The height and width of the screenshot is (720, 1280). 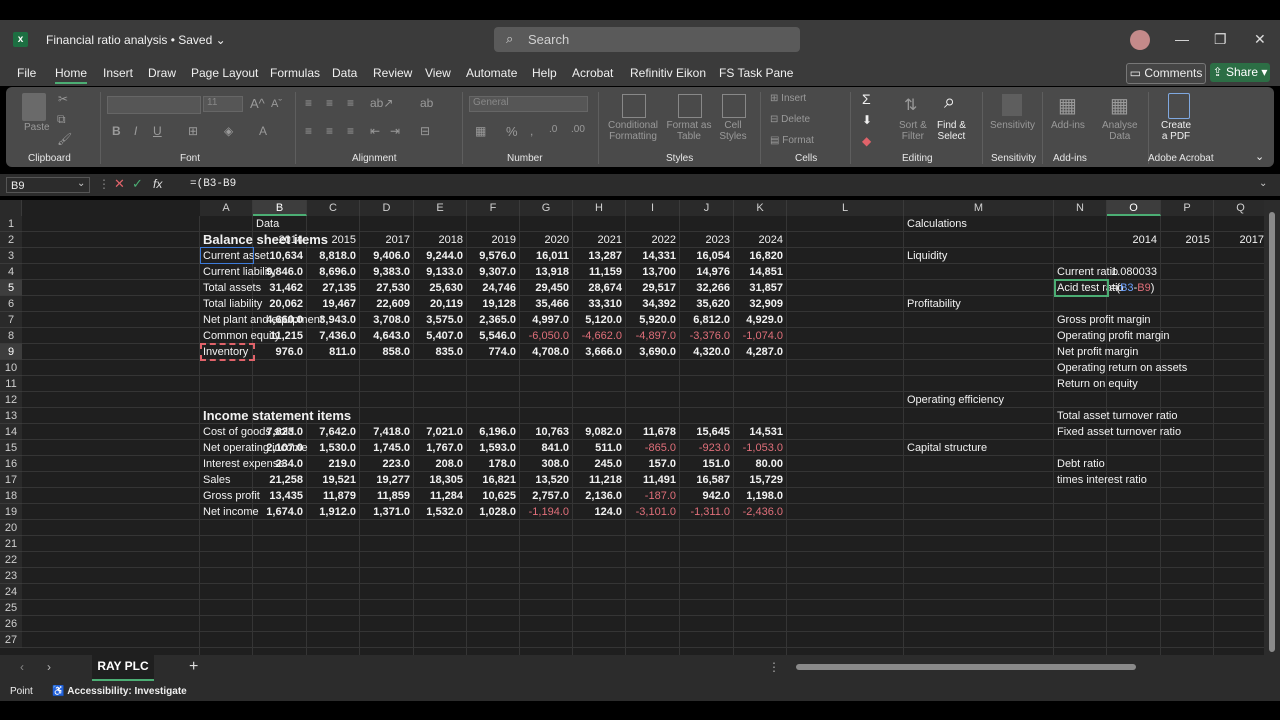 What do you see at coordinates (329, 103) in the screenshot?
I see `align-middle-icon: ≡` at bounding box center [329, 103].